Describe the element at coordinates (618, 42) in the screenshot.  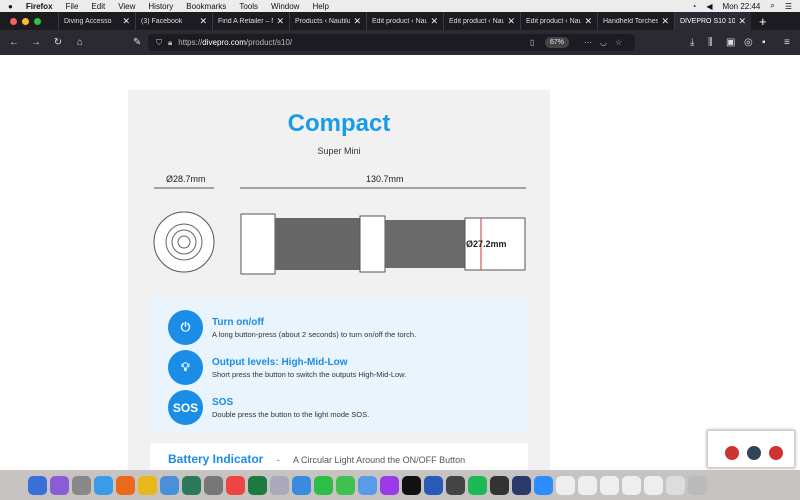
I see `bookmark-star-icon: ☆` at that location.